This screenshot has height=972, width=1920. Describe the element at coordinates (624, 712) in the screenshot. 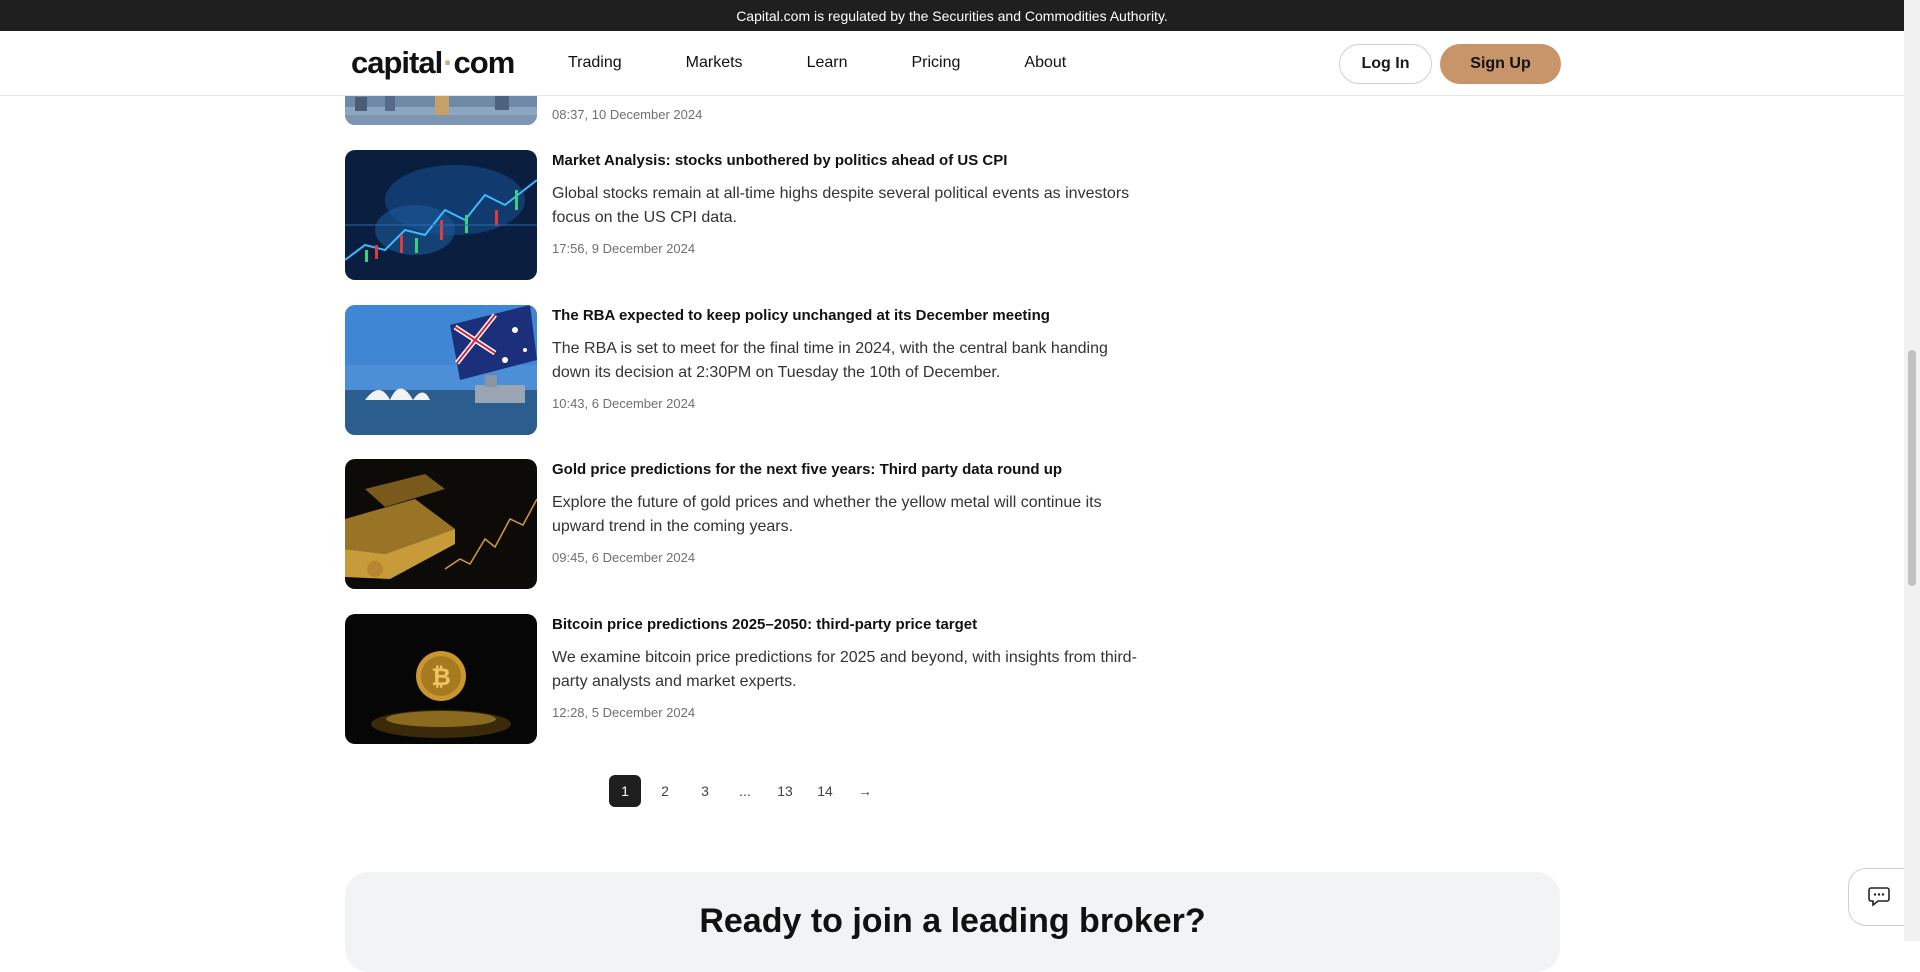

I see `article-time: 12:28, 5 December 2024` at that location.